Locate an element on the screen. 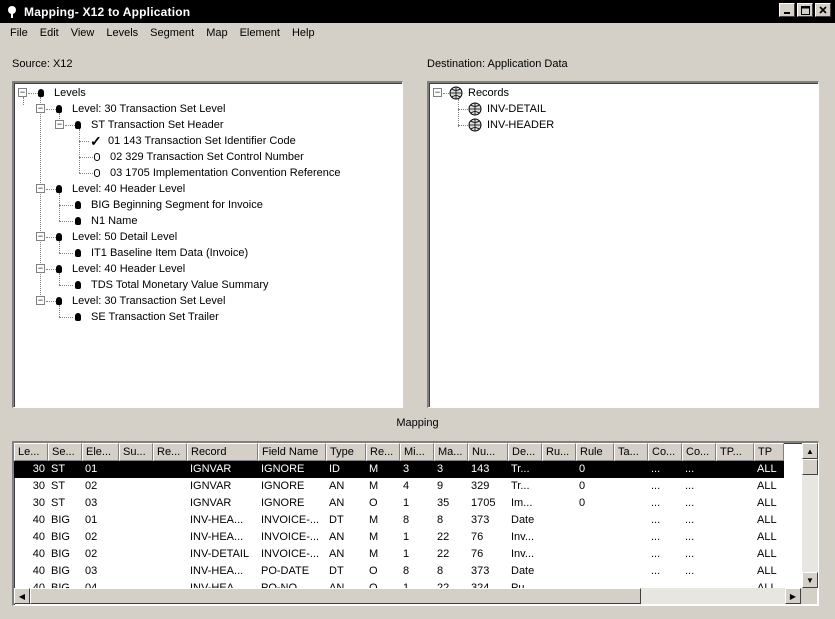  tree-node-level-40: Level: 40 Header Level is located at coordinates (120, 189).